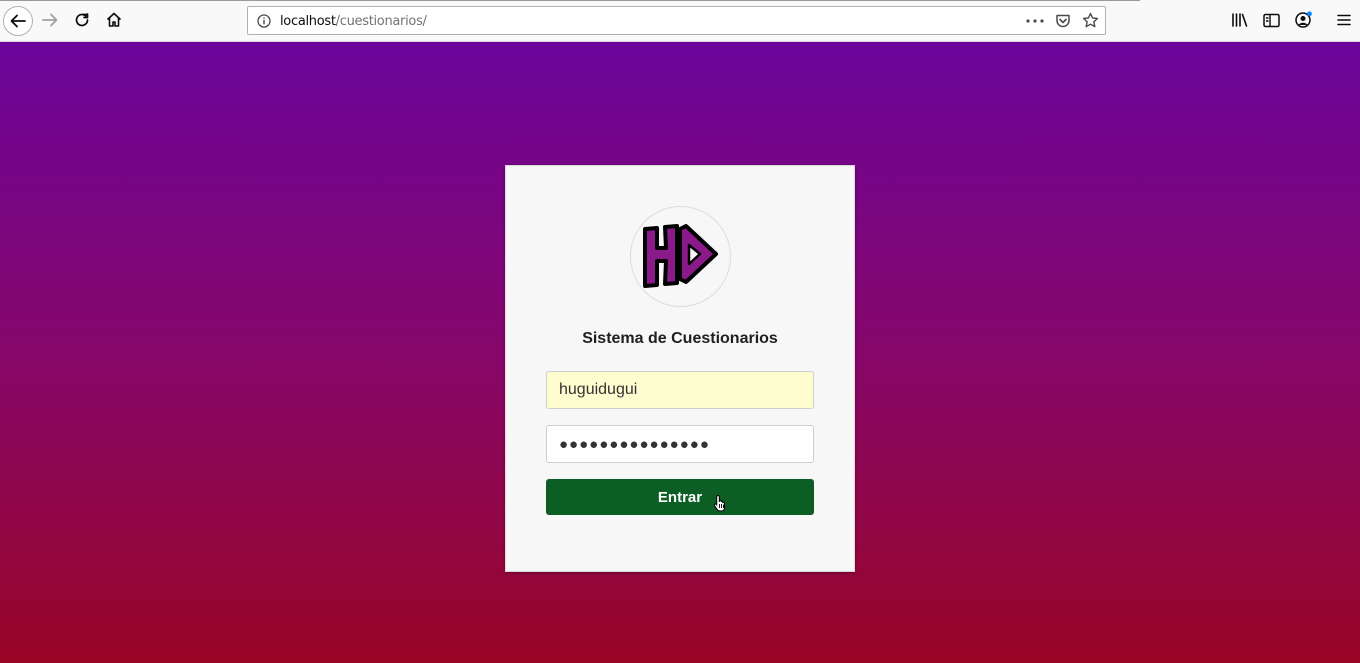  I want to click on star-icon, so click(1090, 20).